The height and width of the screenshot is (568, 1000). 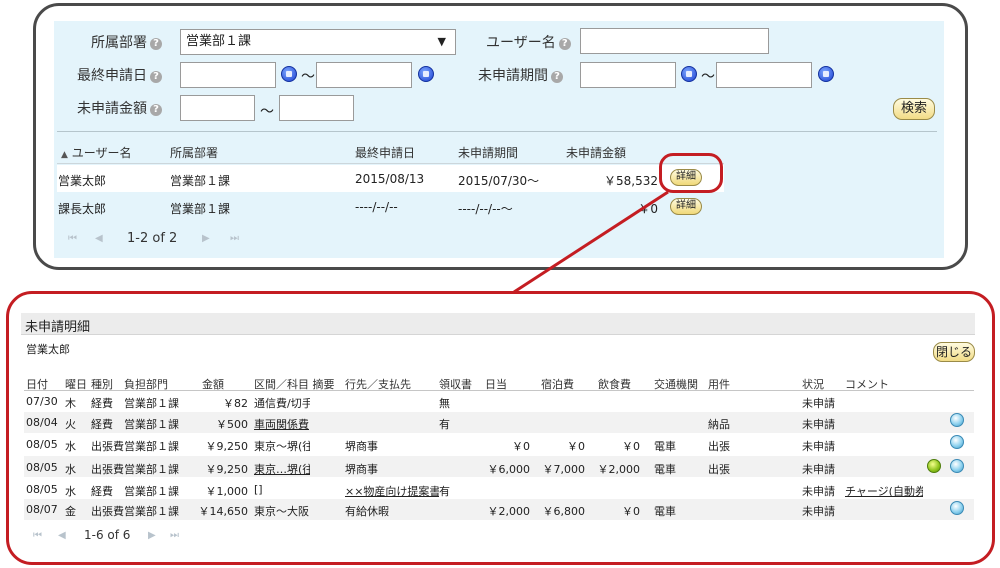 I want to click on cell-dow: 木, so click(x=70, y=403).